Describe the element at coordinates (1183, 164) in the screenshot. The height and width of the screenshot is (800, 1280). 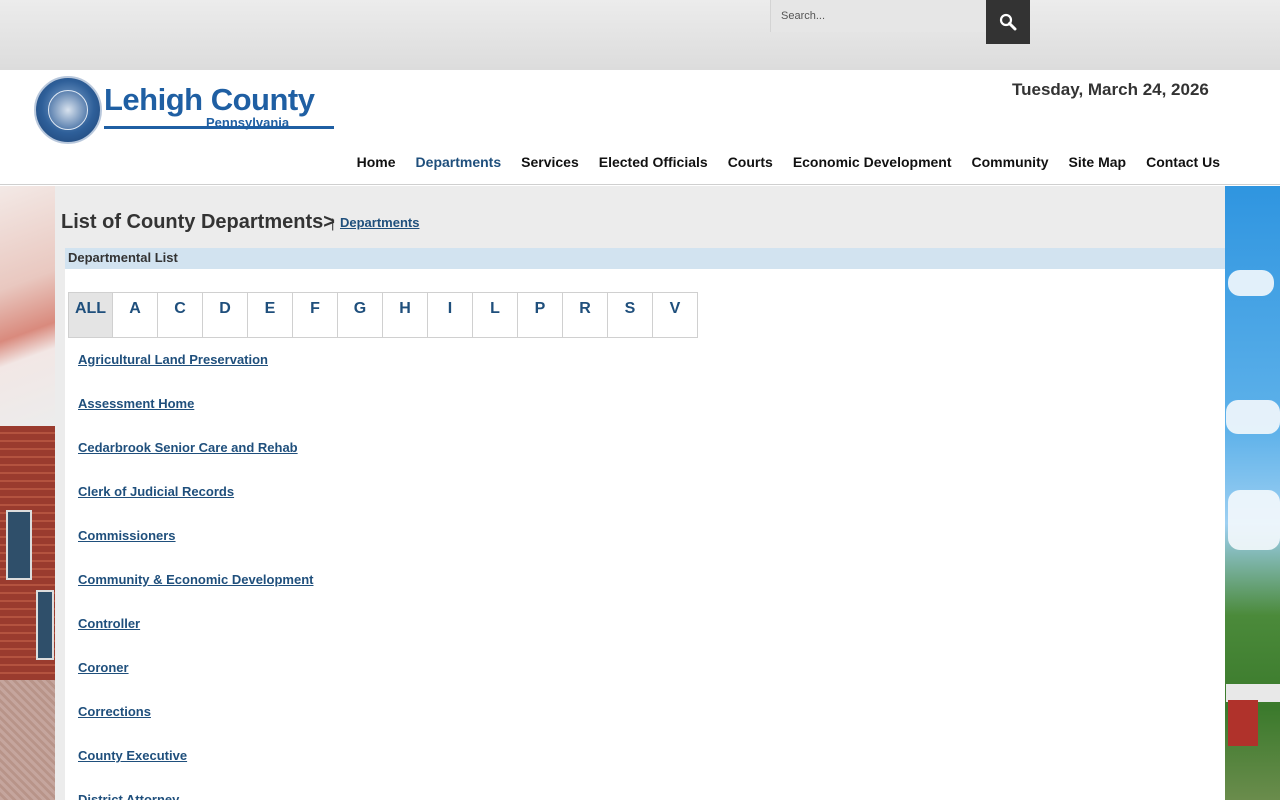
I see `nav-contact-us: Contact Us` at that location.